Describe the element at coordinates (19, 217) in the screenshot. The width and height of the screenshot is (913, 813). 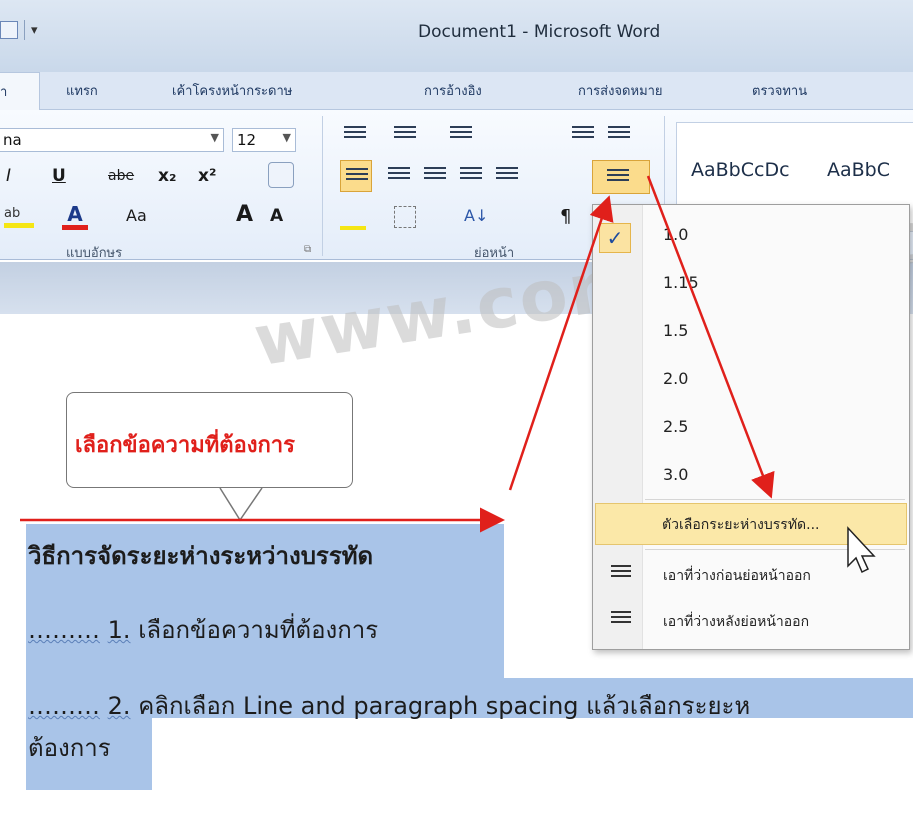
I see `highlight-color-icon: ab` at that location.